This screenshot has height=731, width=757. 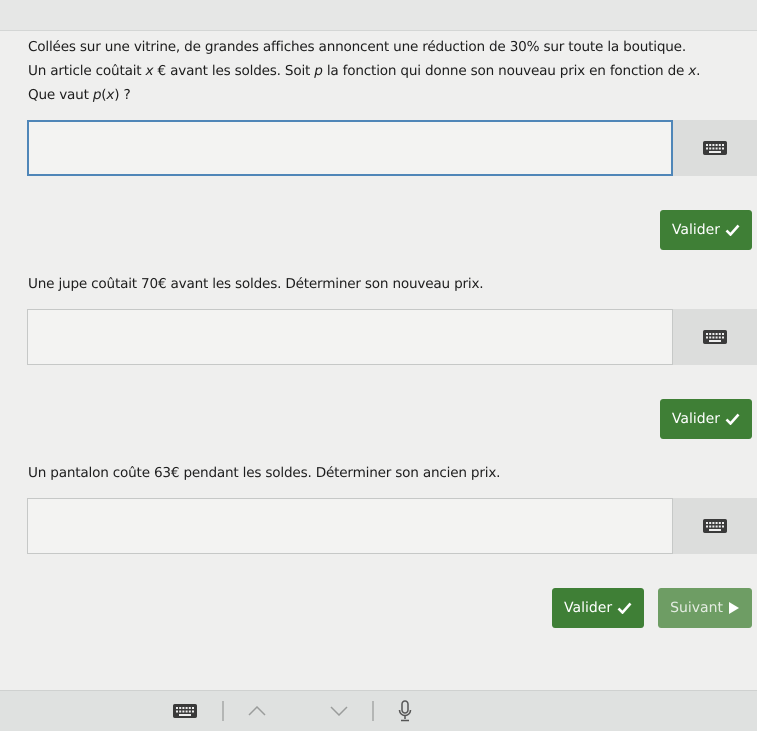 What do you see at coordinates (256, 284) in the screenshot?
I see `question-text: Une jupe coûtait 70€ avant les soldes. Déterminer son nouveau prix.` at bounding box center [256, 284].